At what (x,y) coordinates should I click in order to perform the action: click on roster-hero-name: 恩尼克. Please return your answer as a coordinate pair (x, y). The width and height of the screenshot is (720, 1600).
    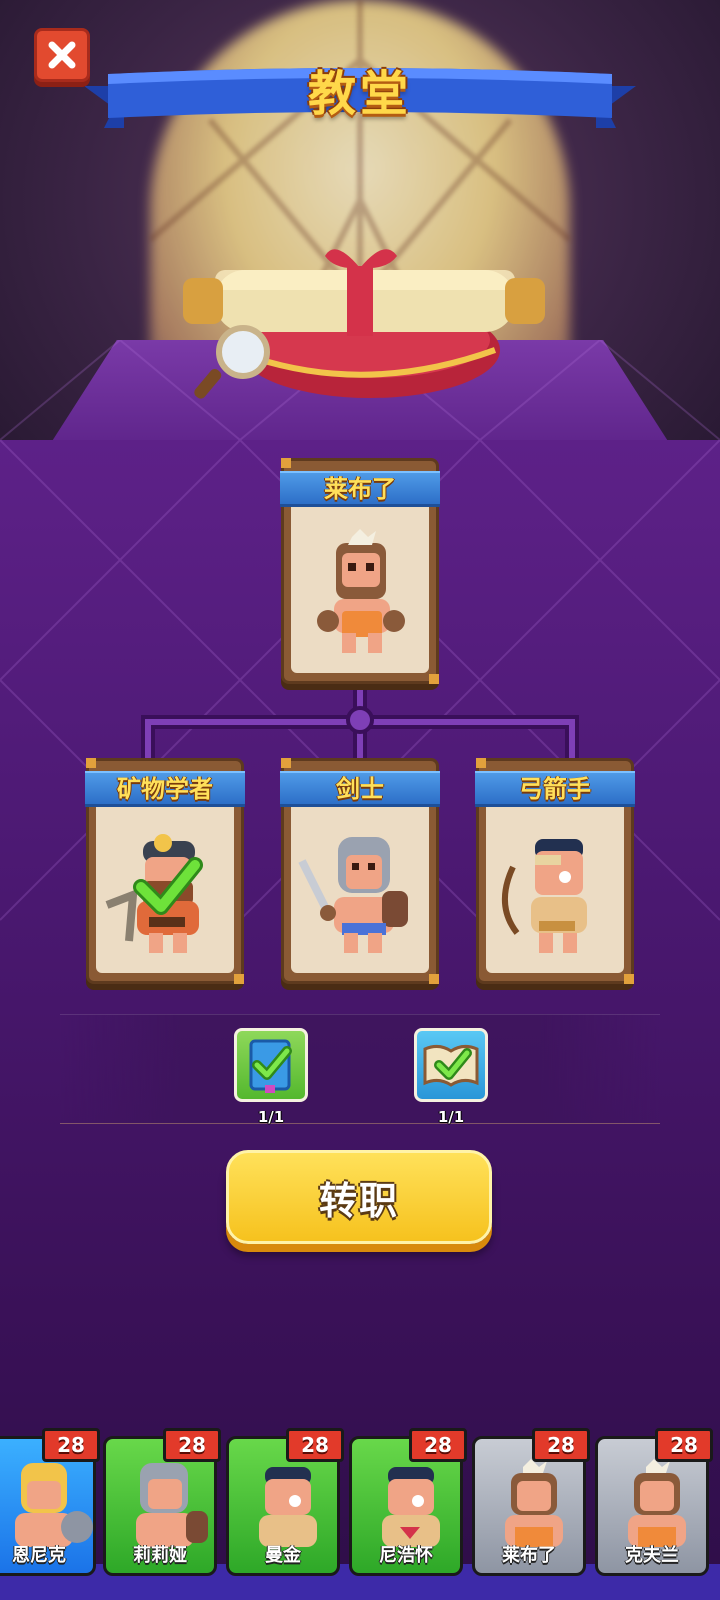
    Looking at the image, I should click on (39, 1555).